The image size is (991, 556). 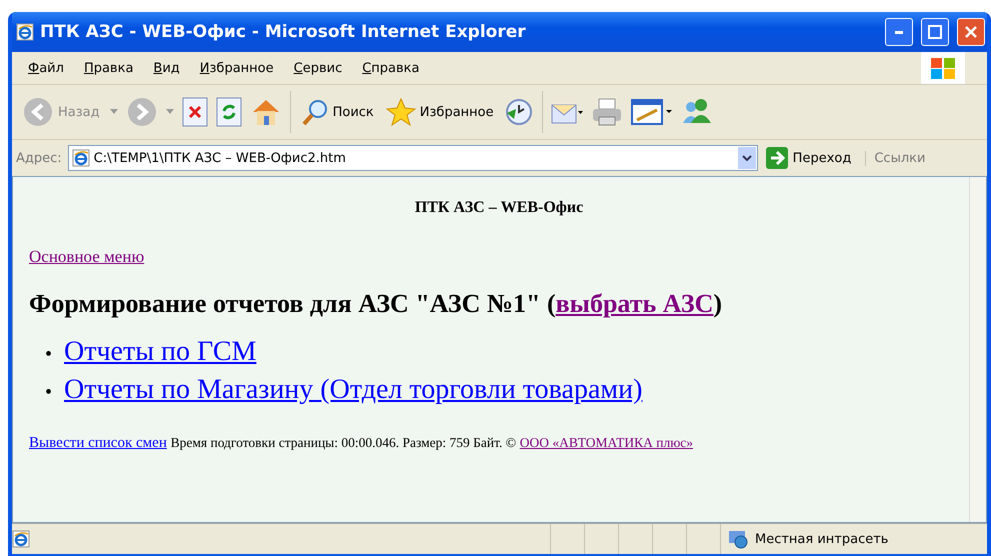 What do you see at coordinates (46, 68) in the screenshot?
I see `menu-item: Файл` at bounding box center [46, 68].